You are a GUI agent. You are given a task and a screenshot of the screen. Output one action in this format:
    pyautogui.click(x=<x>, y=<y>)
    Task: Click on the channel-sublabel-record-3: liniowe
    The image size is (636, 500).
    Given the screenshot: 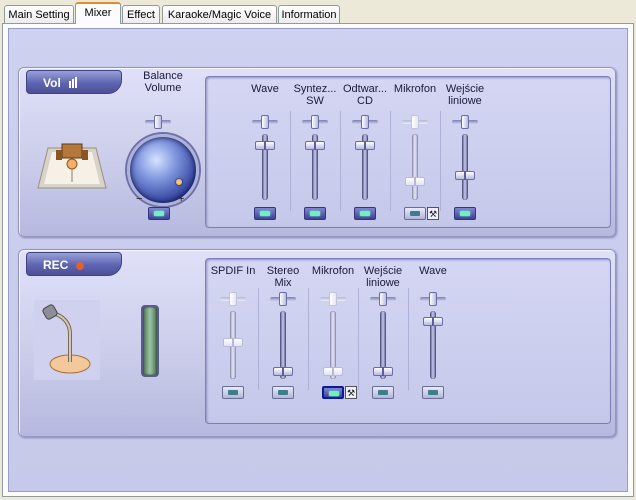 What is the action you would take?
    pyautogui.click(x=383, y=283)
    